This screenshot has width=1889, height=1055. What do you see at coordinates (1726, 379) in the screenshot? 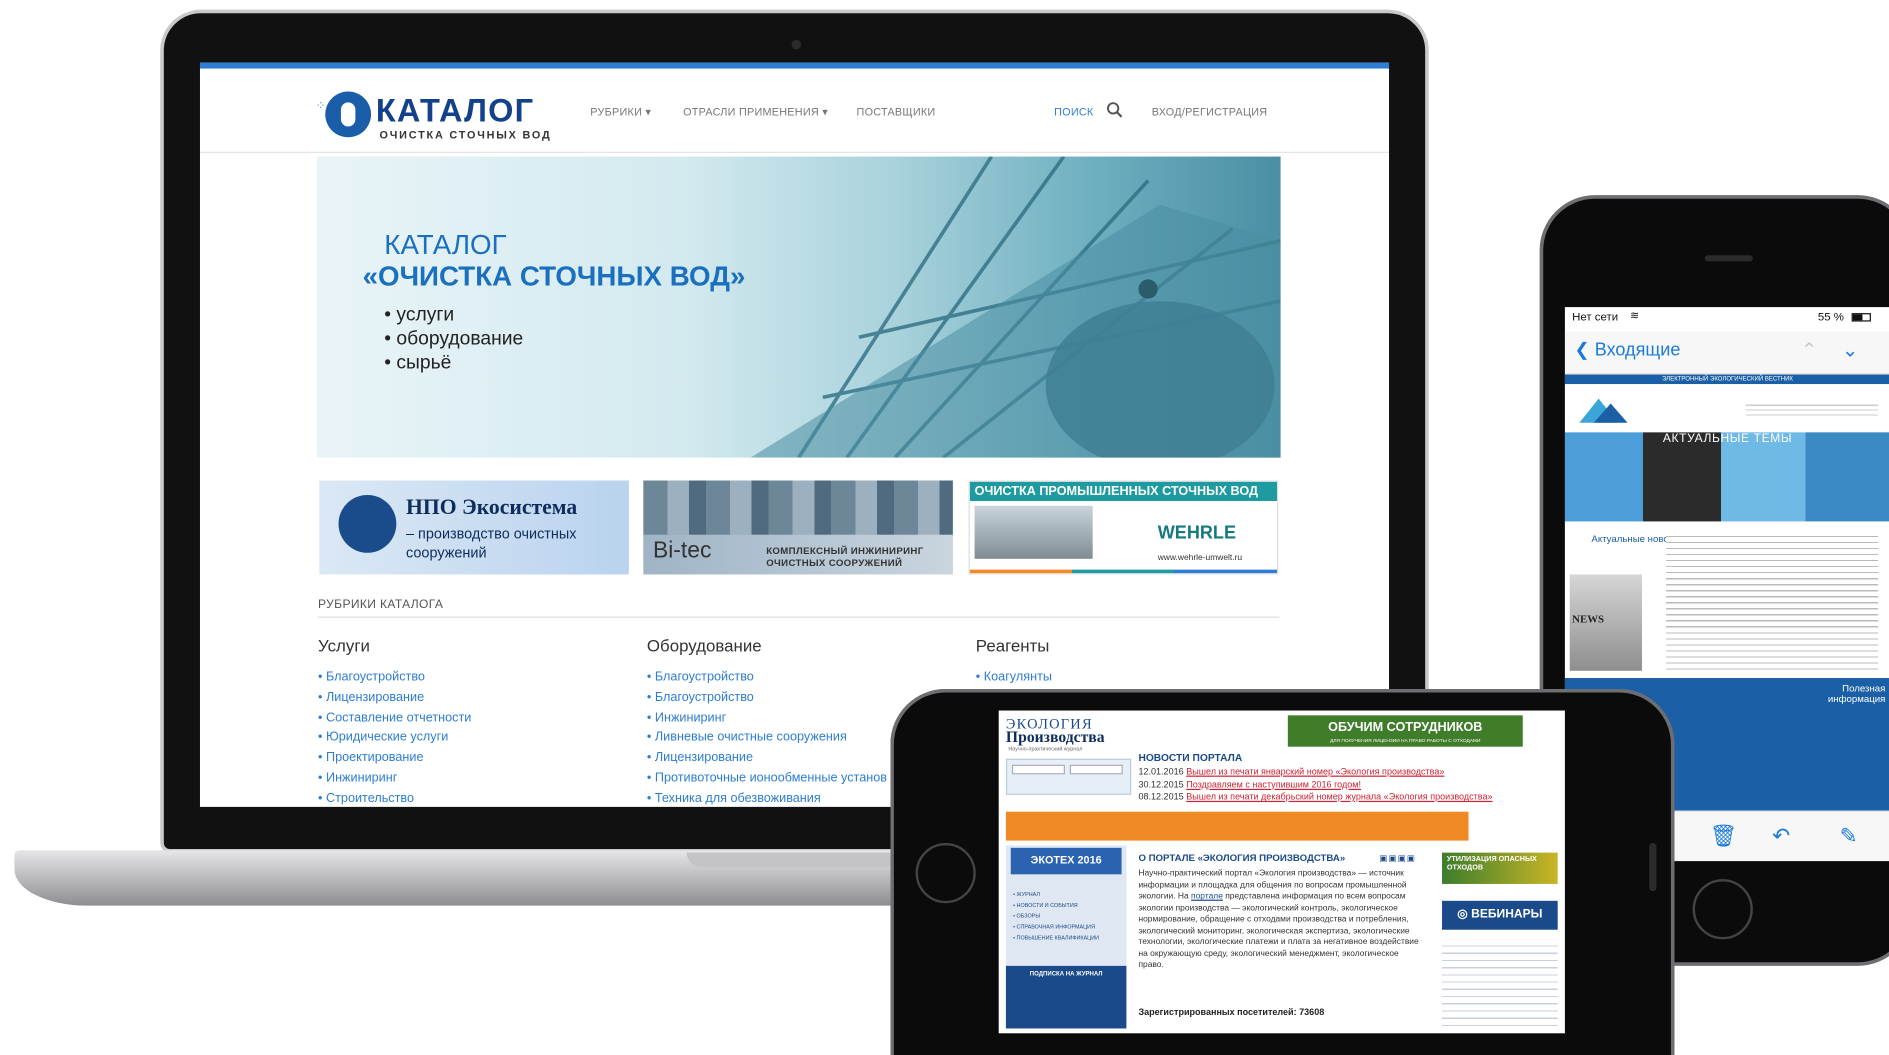
I see `newsletter-header: ЭЛЕКТРОННЫЙ ЭКОЛОГИЧЕСКИЙ ВЕСТНИК` at bounding box center [1726, 379].